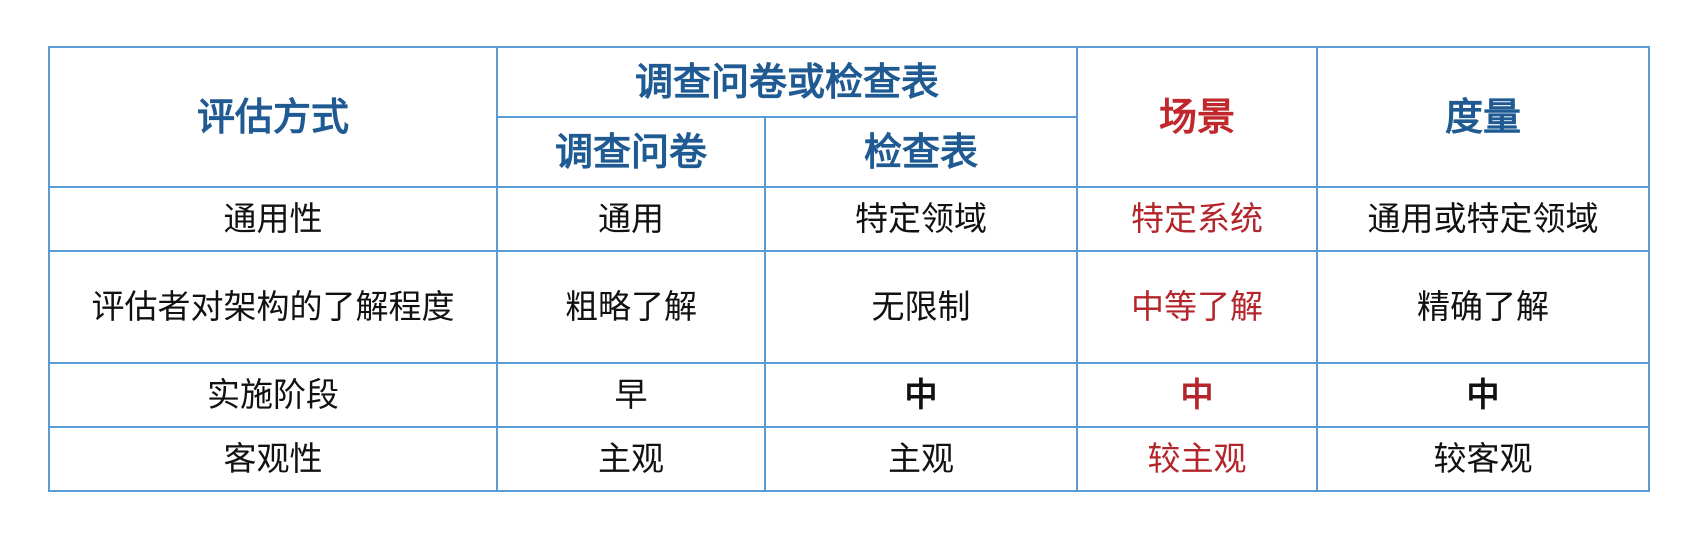  Describe the element at coordinates (1483, 219) in the screenshot. I see `cell-metric: 通用或特定领域` at that location.